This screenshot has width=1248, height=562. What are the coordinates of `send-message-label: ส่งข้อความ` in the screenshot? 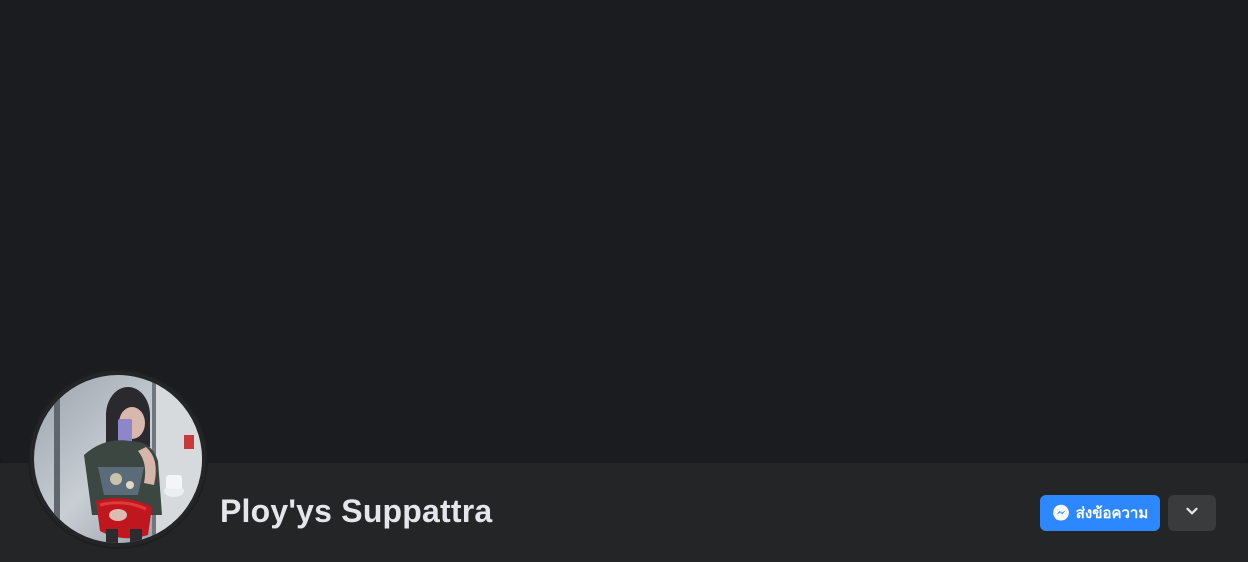 It's located at (1112, 513).